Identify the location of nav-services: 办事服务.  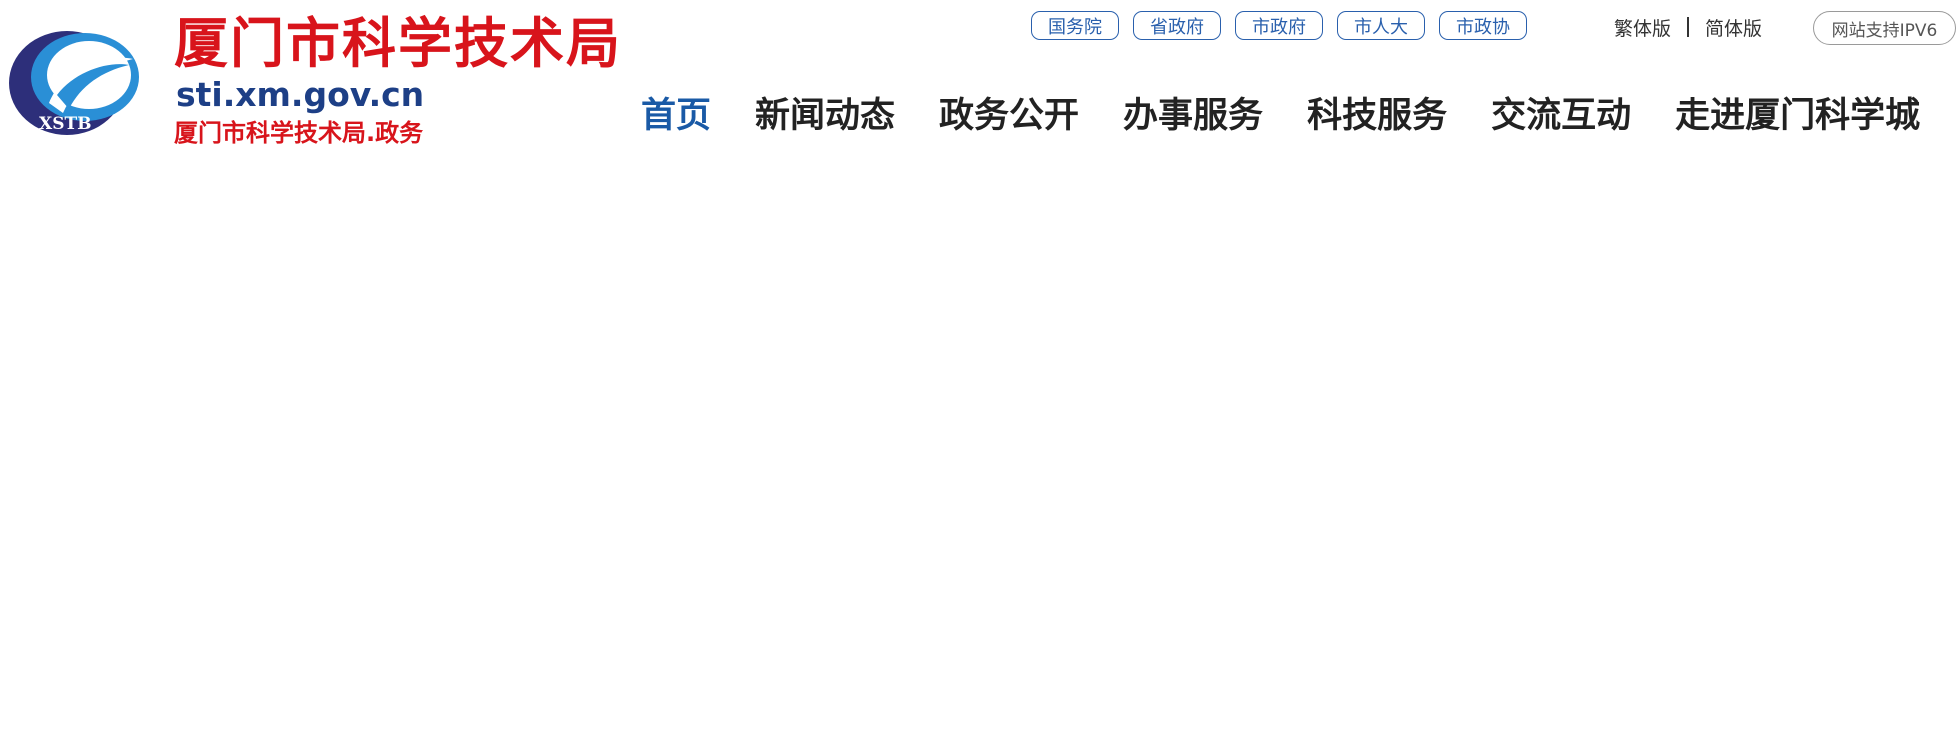
(1193, 116).